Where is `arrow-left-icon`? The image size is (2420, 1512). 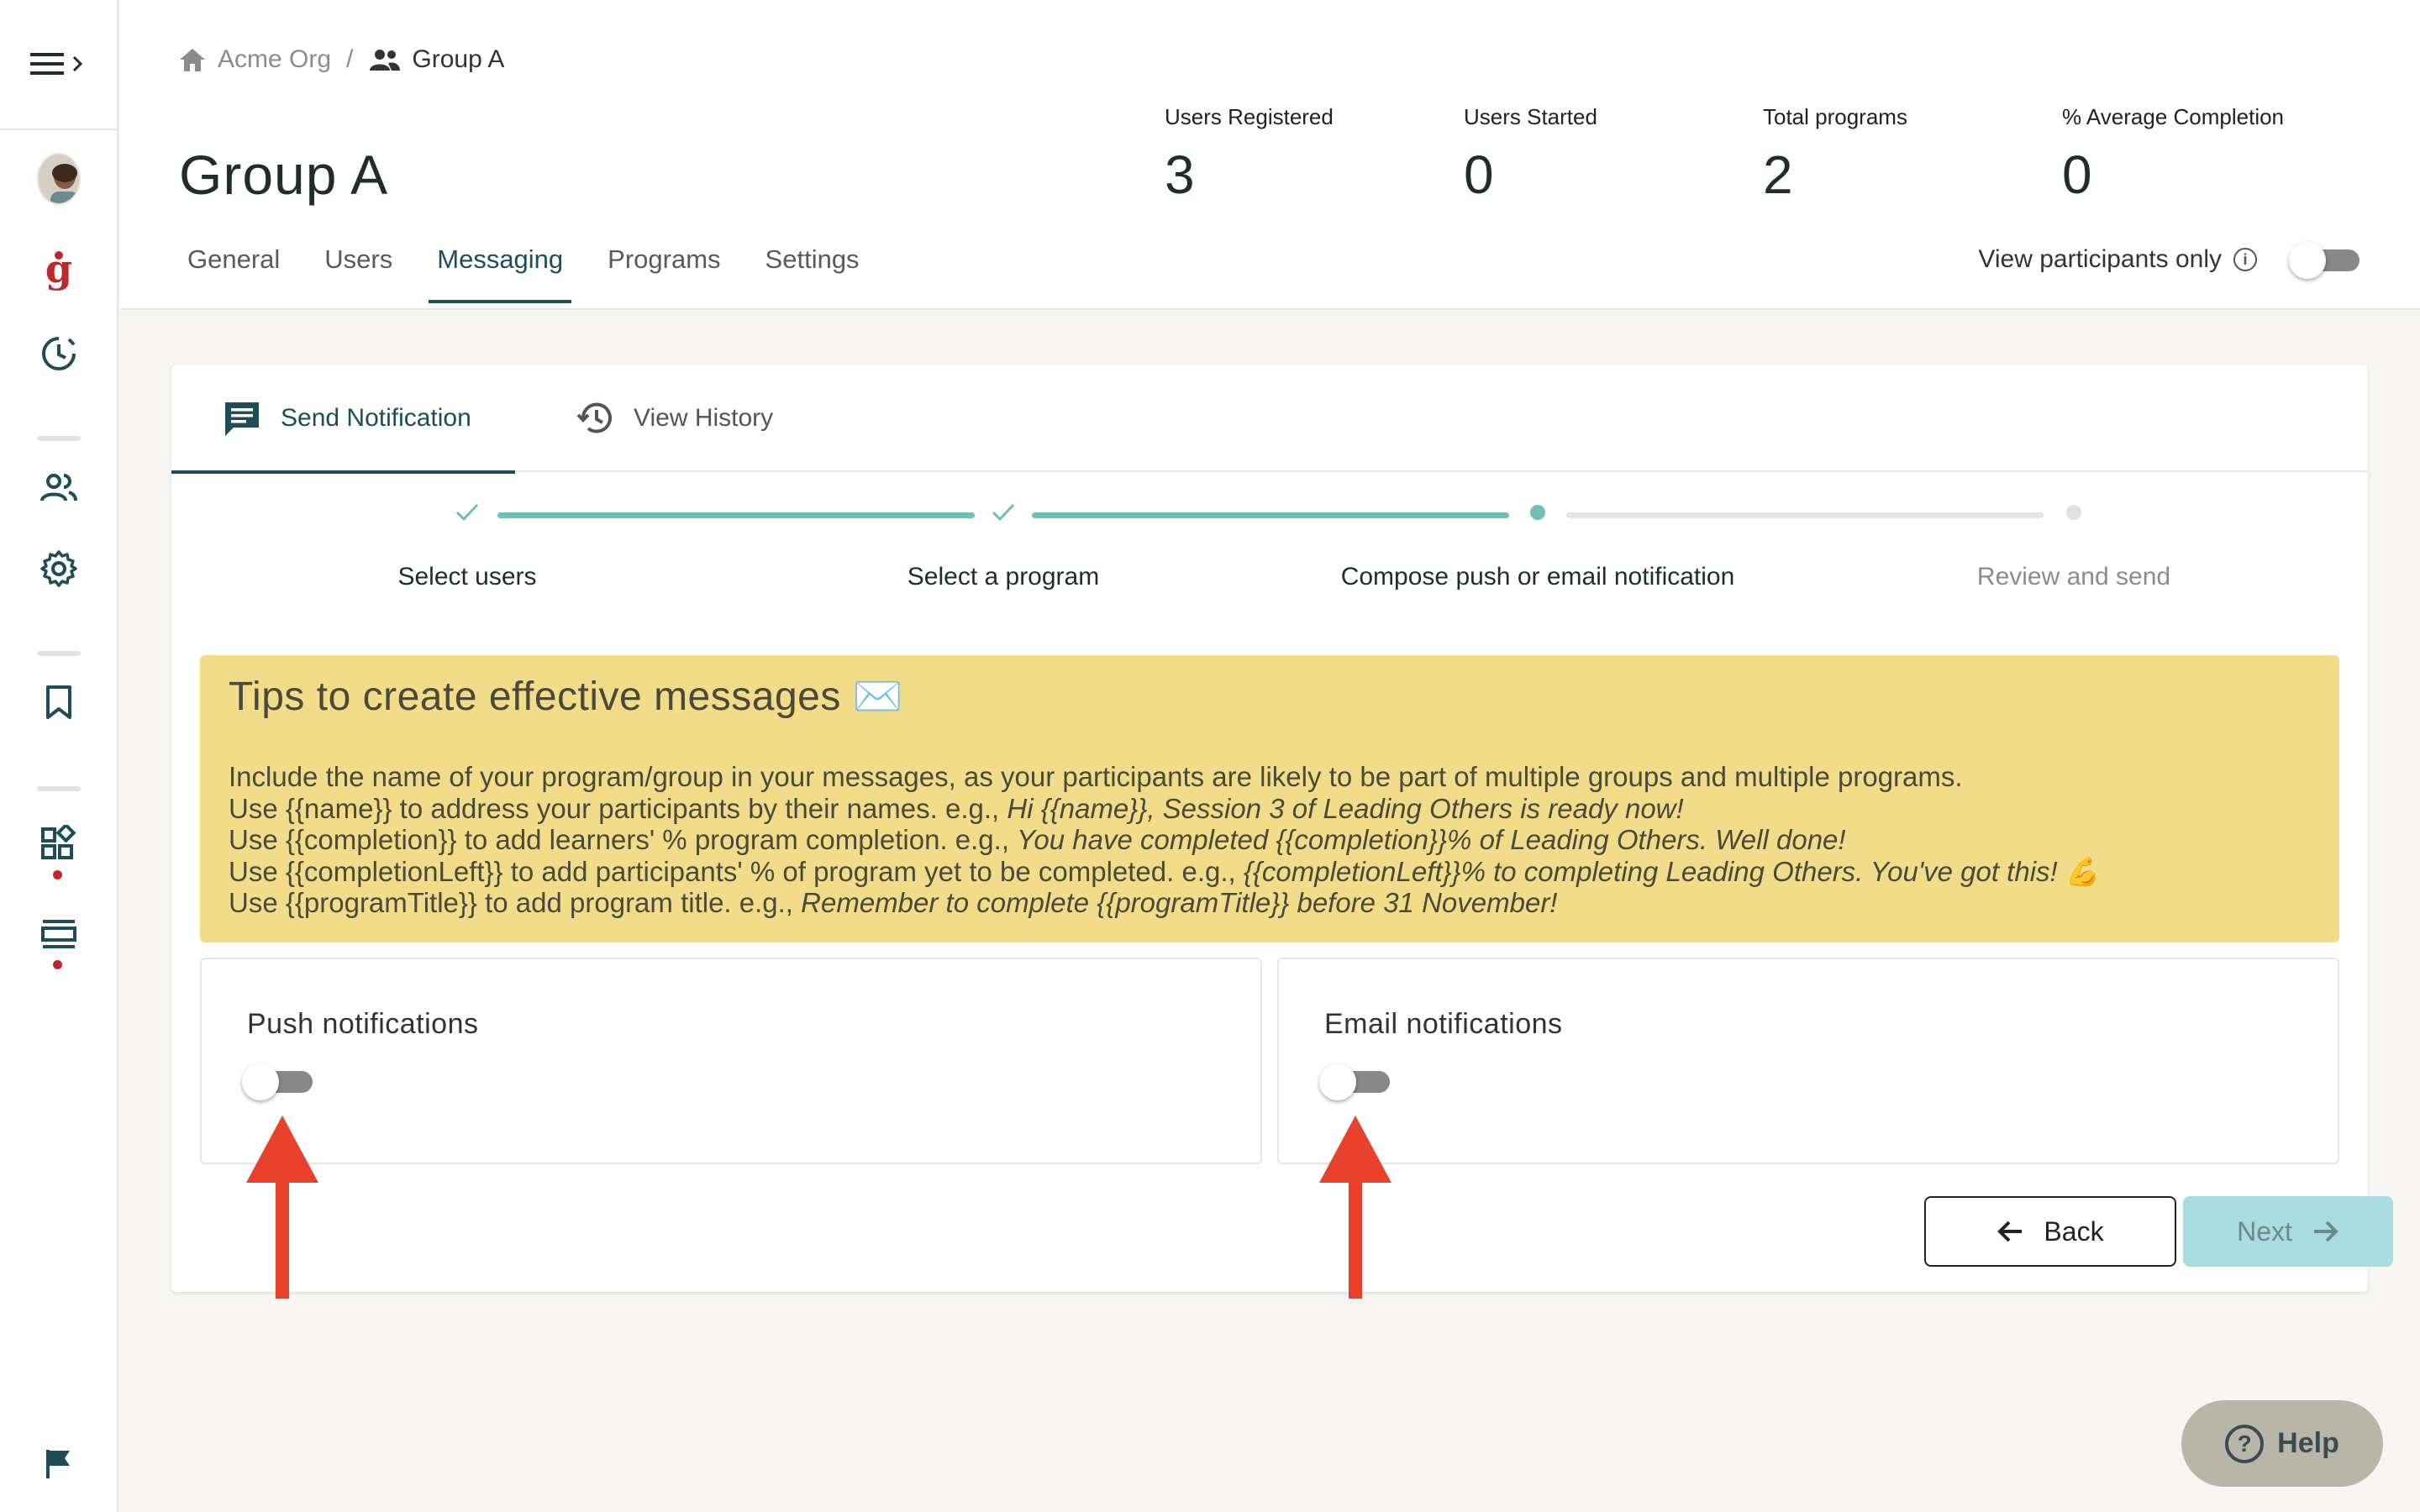
arrow-left-icon is located at coordinates (2010, 1231).